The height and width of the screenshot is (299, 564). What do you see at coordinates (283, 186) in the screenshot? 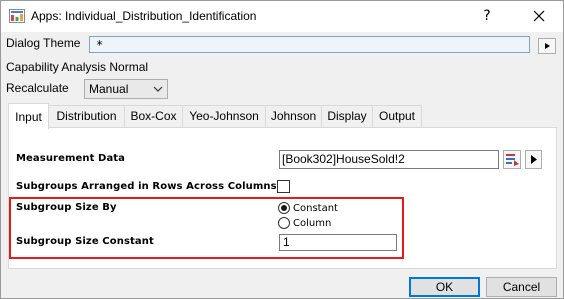
I see `subgroups-rows-checkbox` at bounding box center [283, 186].